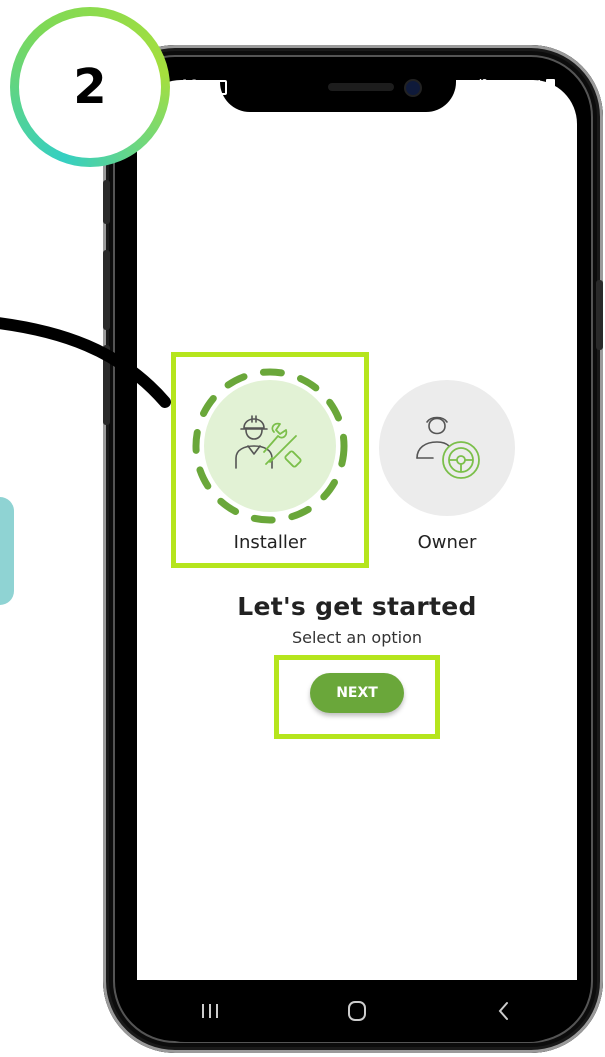 Image resolution: width=605 pixels, height=1057 pixels. I want to click on phone-notch, so click(338, 87).